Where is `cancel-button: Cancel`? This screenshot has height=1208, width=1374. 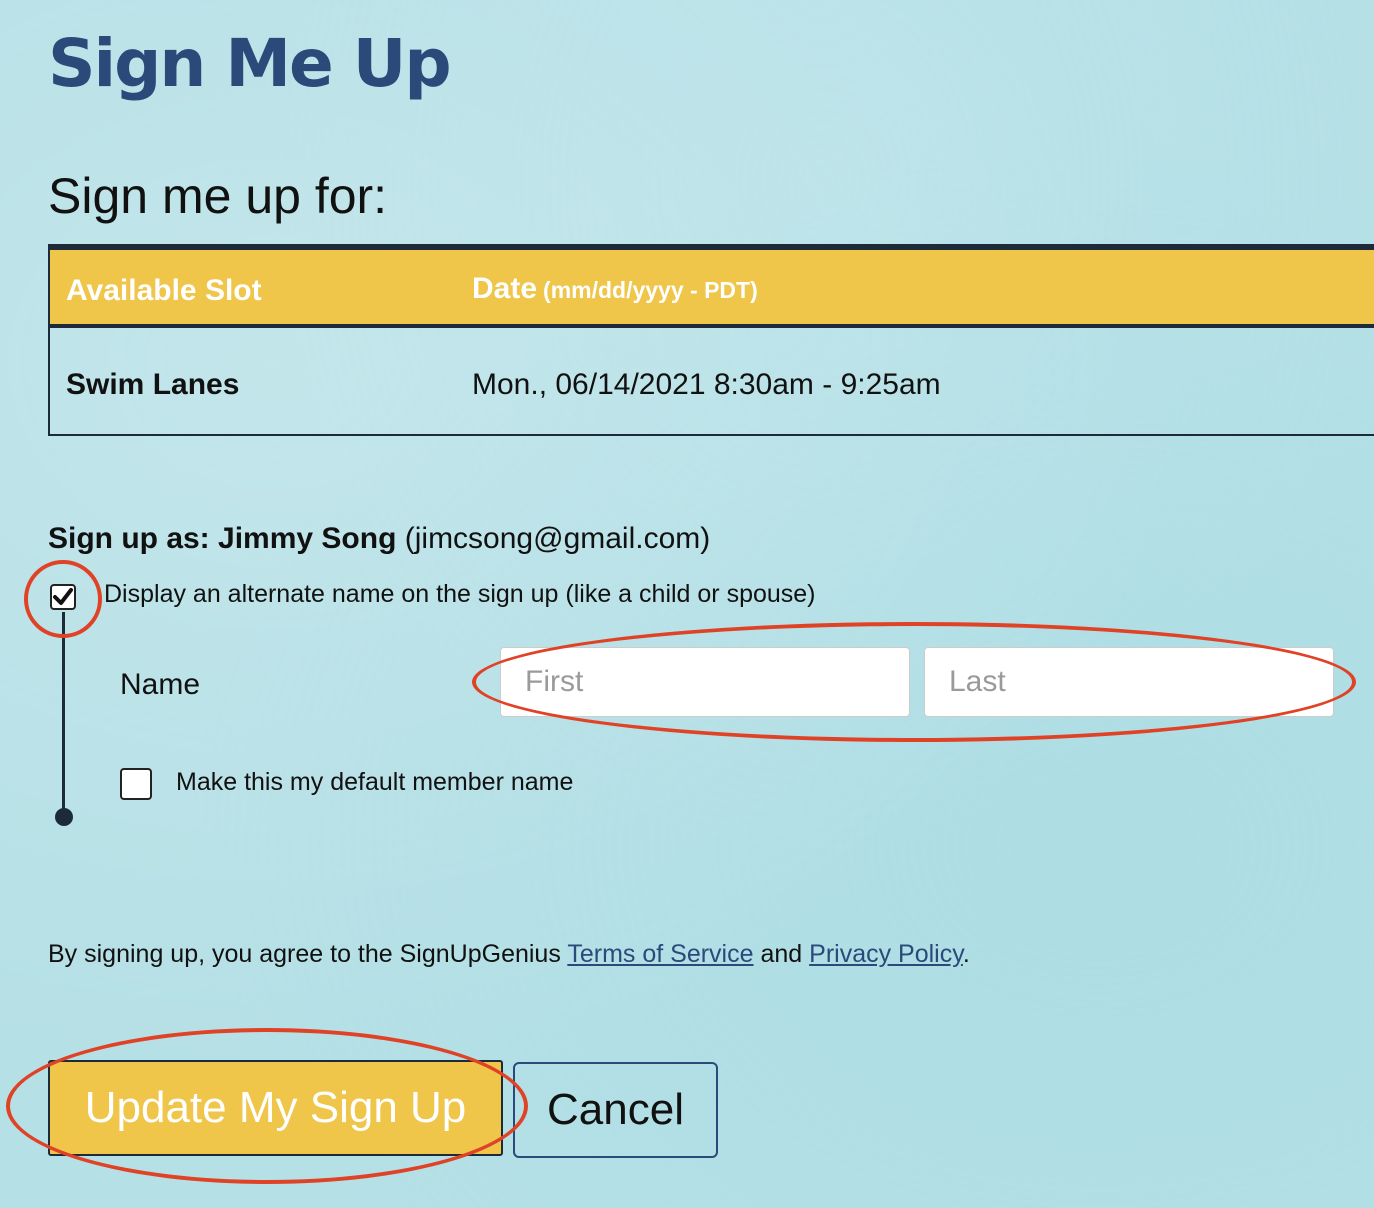 cancel-button: Cancel is located at coordinates (615, 1110).